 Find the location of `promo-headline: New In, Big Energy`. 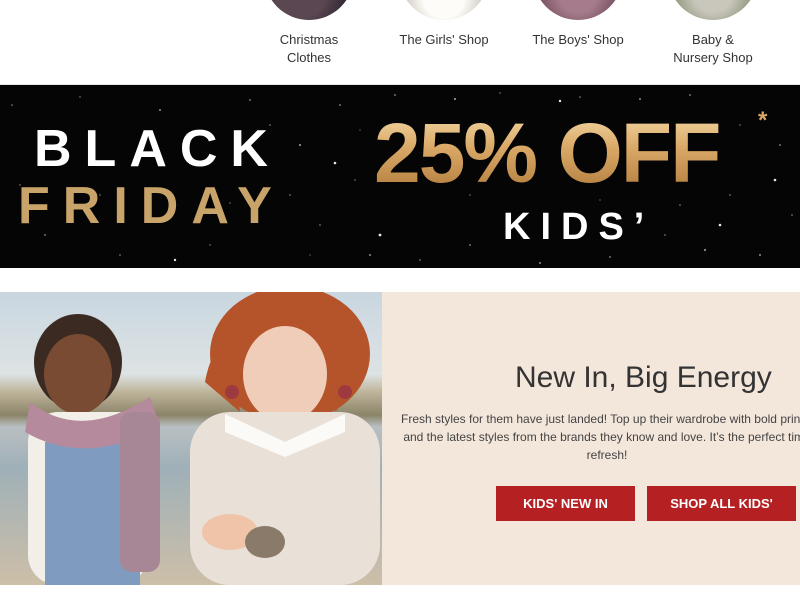

promo-headline: New In, Big Energy is located at coordinates (643, 377).